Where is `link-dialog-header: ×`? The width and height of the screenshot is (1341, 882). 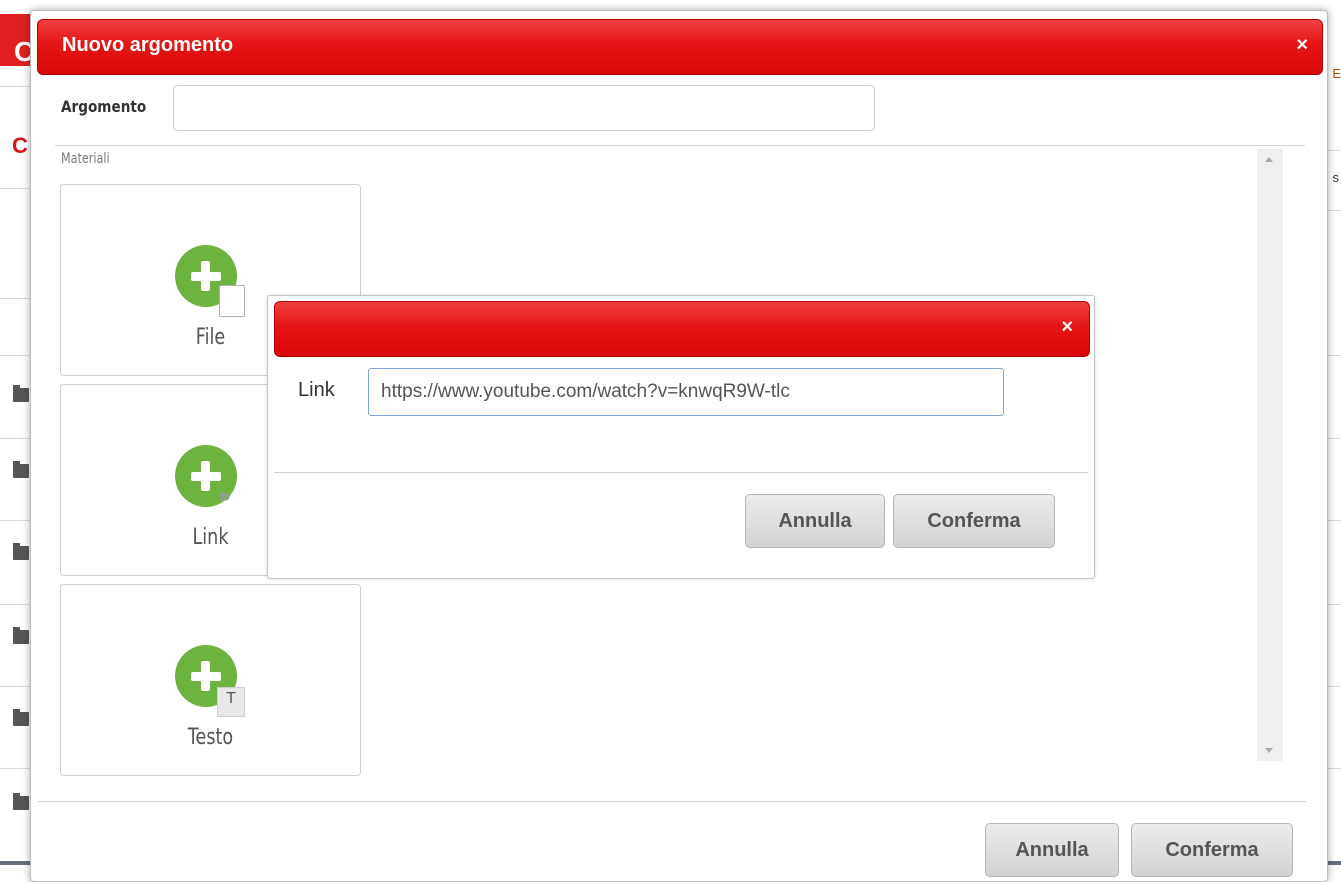 link-dialog-header: × is located at coordinates (682, 329).